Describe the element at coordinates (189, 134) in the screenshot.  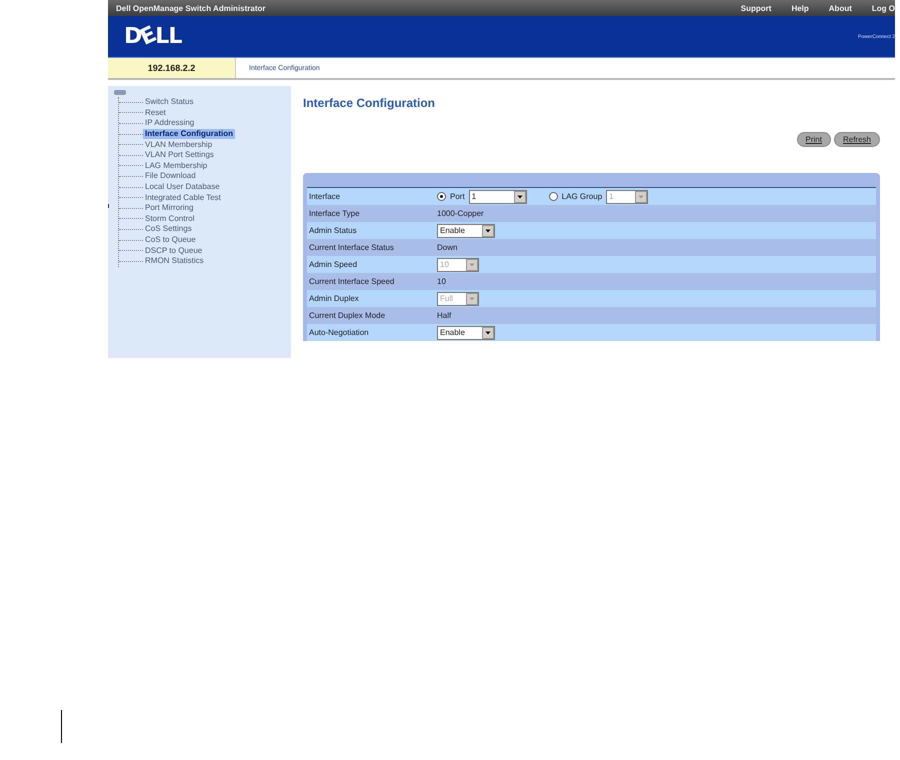
I see `nav-item: Interface Configuration` at that location.